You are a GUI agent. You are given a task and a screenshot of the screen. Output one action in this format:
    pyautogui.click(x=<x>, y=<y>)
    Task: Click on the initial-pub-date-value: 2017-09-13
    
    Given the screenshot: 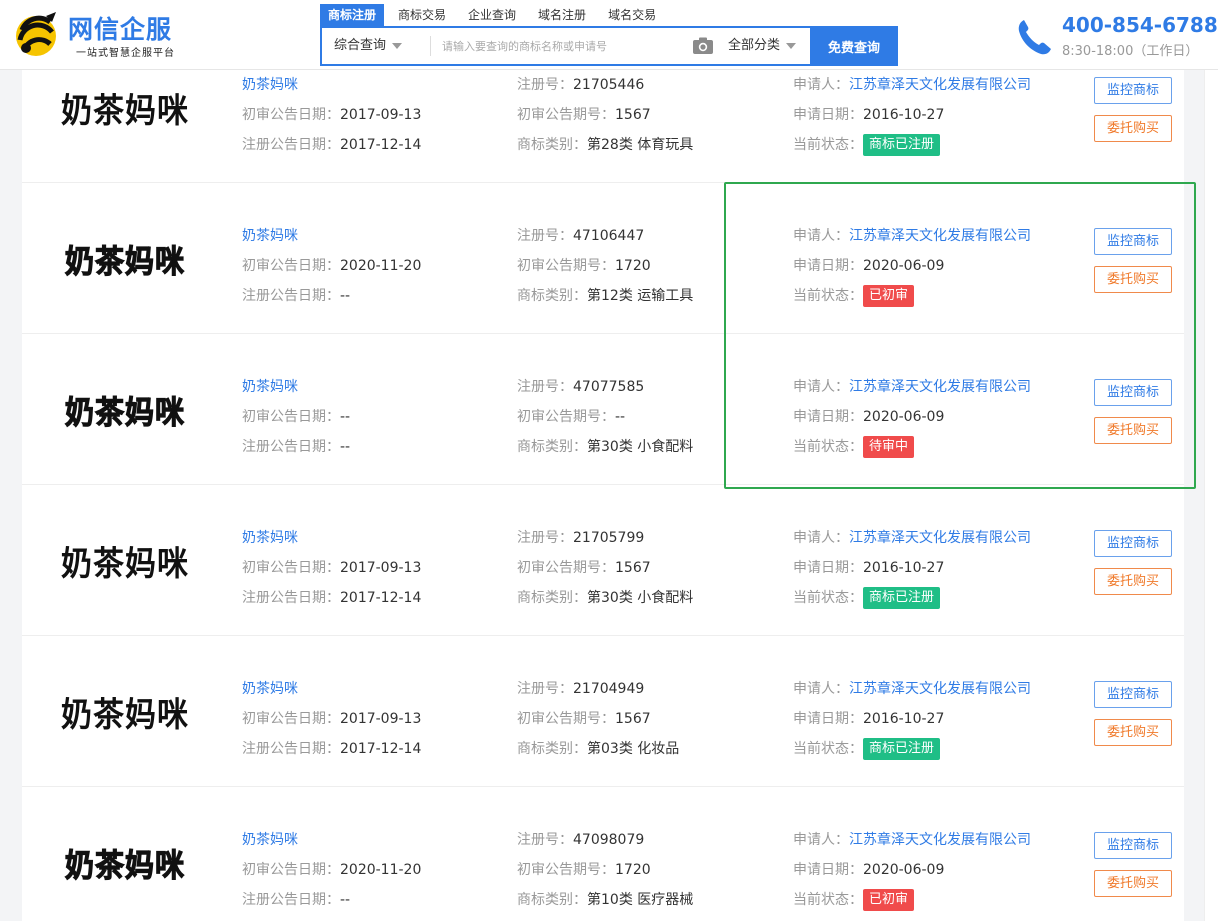 What is the action you would take?
    pyautogui.click(x=381, y=568)
    